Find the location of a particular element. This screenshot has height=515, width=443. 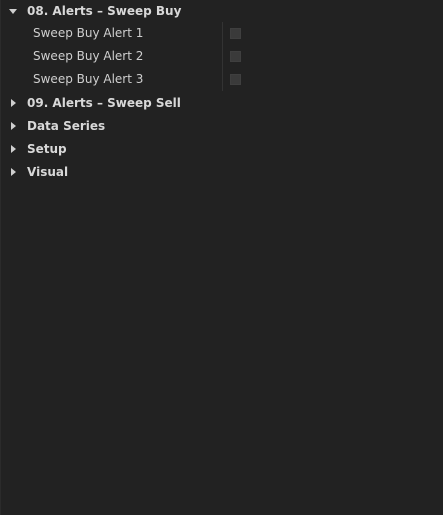

category-label: Setup is located at coordinates (47, 149).